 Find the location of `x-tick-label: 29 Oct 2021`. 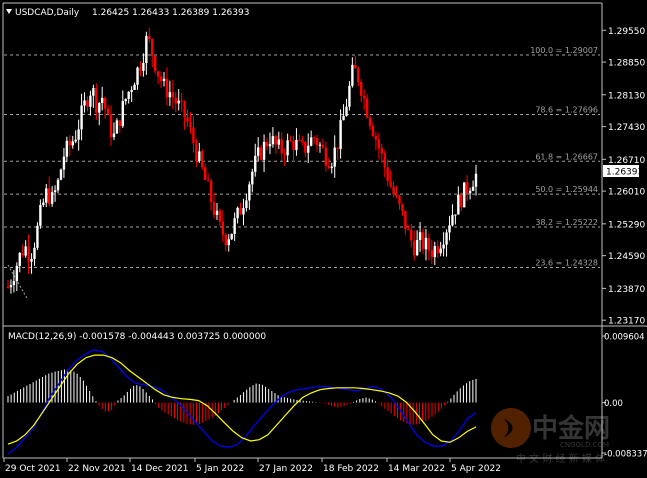

x-tick-label: 29 Oct 2021 is located at coordinates (33, 469).